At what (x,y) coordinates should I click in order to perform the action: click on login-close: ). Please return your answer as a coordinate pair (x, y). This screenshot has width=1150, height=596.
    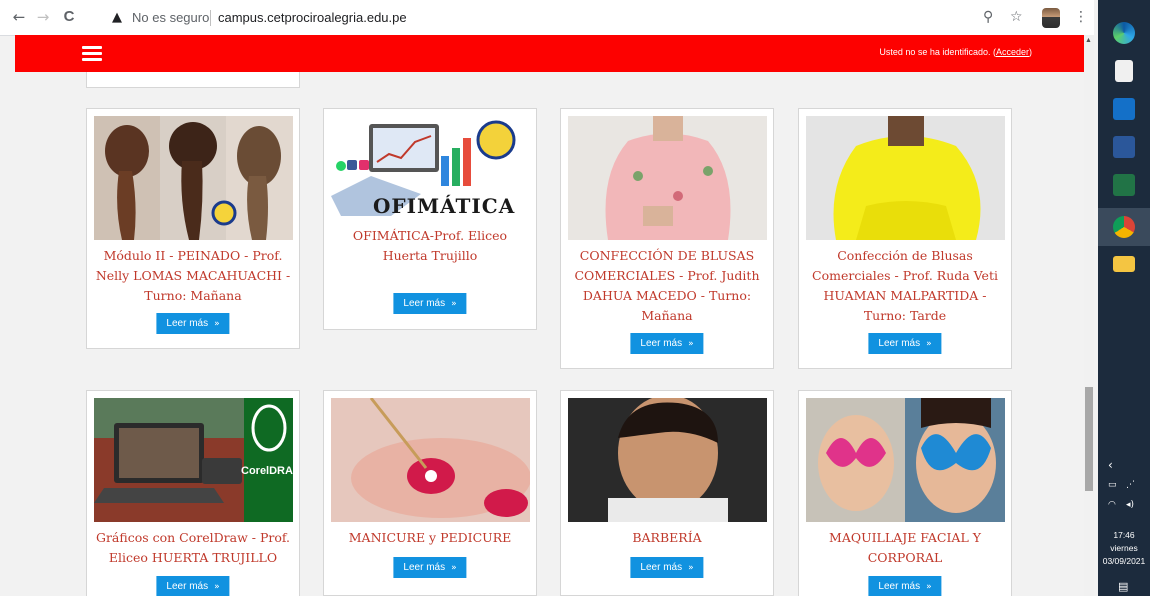
    Looking at the image, I should click on (1030, 52).